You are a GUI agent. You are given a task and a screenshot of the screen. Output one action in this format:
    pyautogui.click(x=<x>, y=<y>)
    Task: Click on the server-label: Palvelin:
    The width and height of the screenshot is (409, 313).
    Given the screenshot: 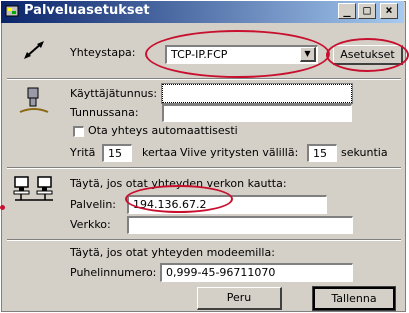 What is the action you would take?
    pyautogui.click(x=93, y=204)
    